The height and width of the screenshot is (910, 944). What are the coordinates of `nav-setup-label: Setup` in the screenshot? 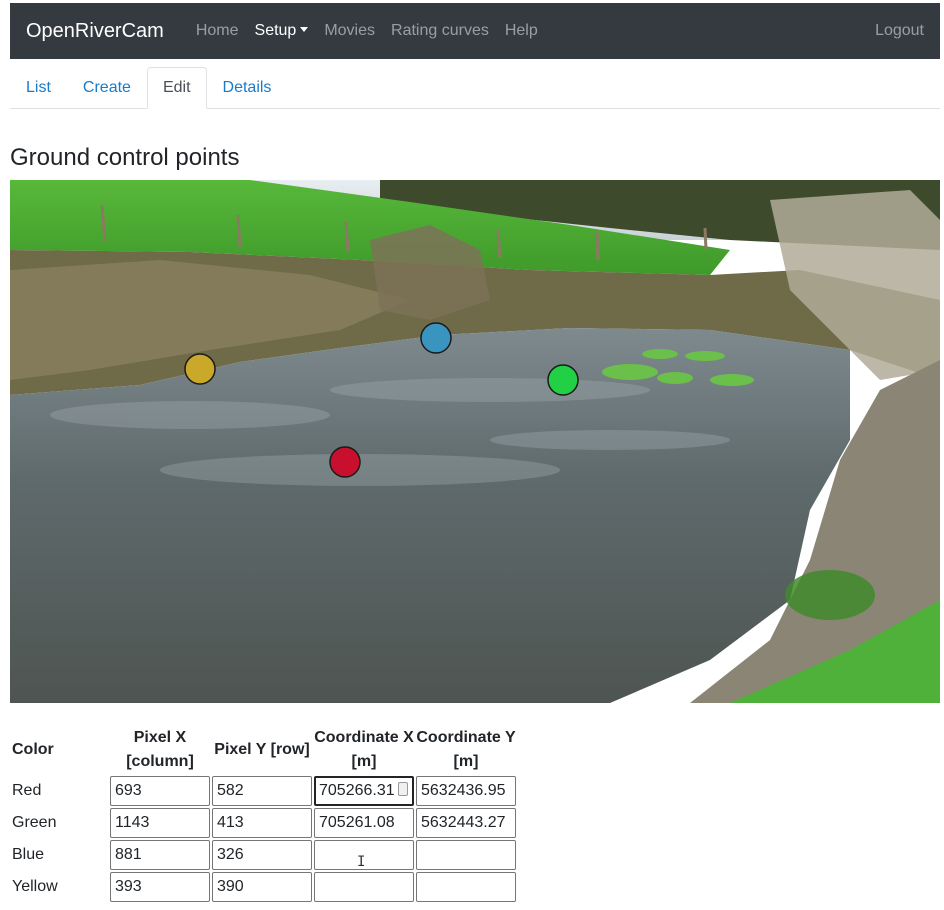 It's located at (275, 30).